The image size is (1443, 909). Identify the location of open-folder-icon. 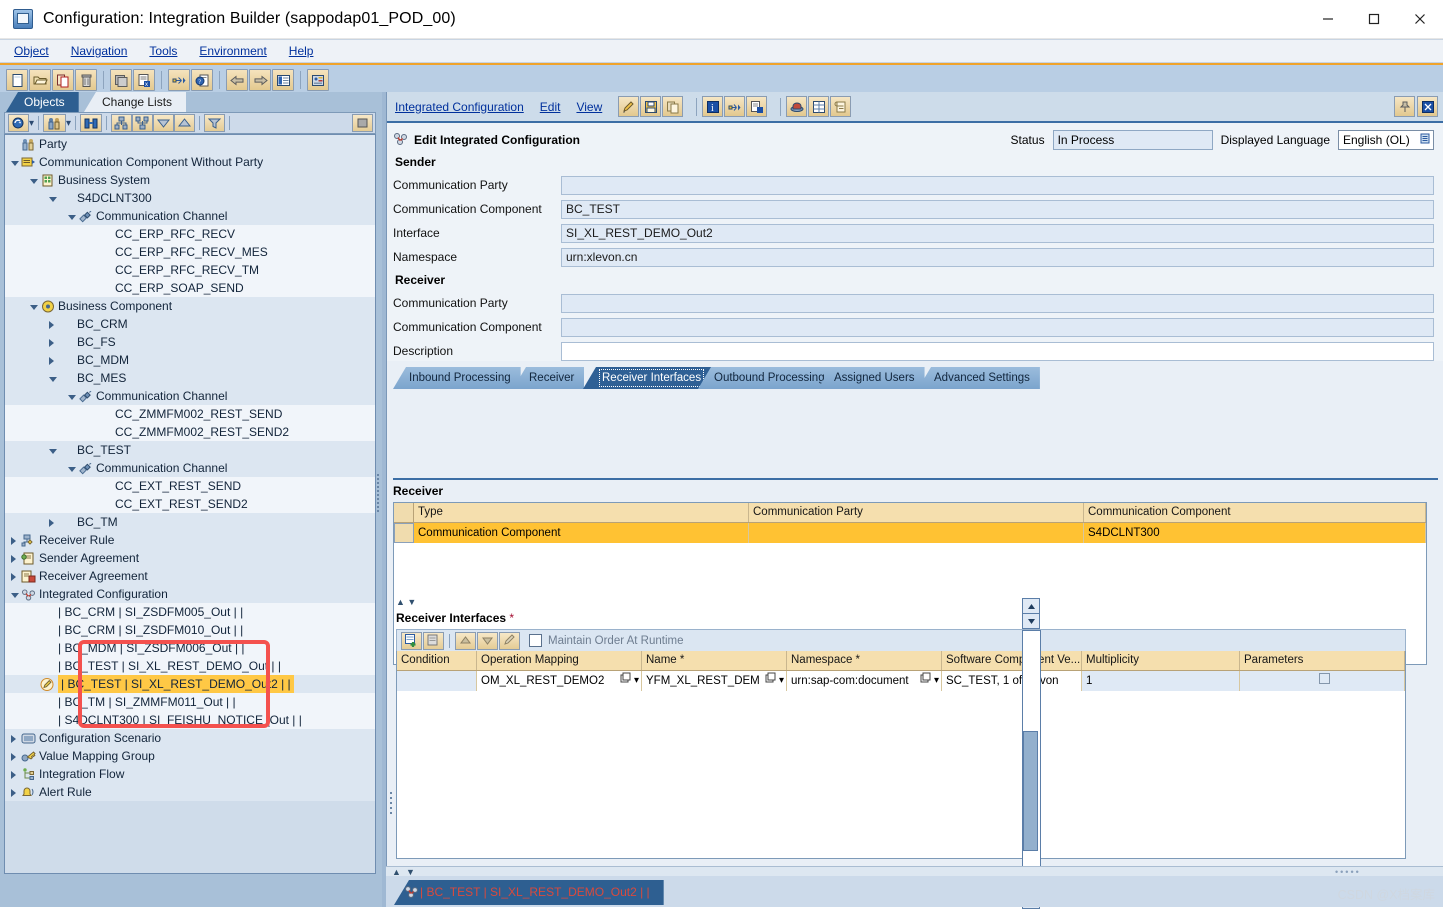
(40, 80).